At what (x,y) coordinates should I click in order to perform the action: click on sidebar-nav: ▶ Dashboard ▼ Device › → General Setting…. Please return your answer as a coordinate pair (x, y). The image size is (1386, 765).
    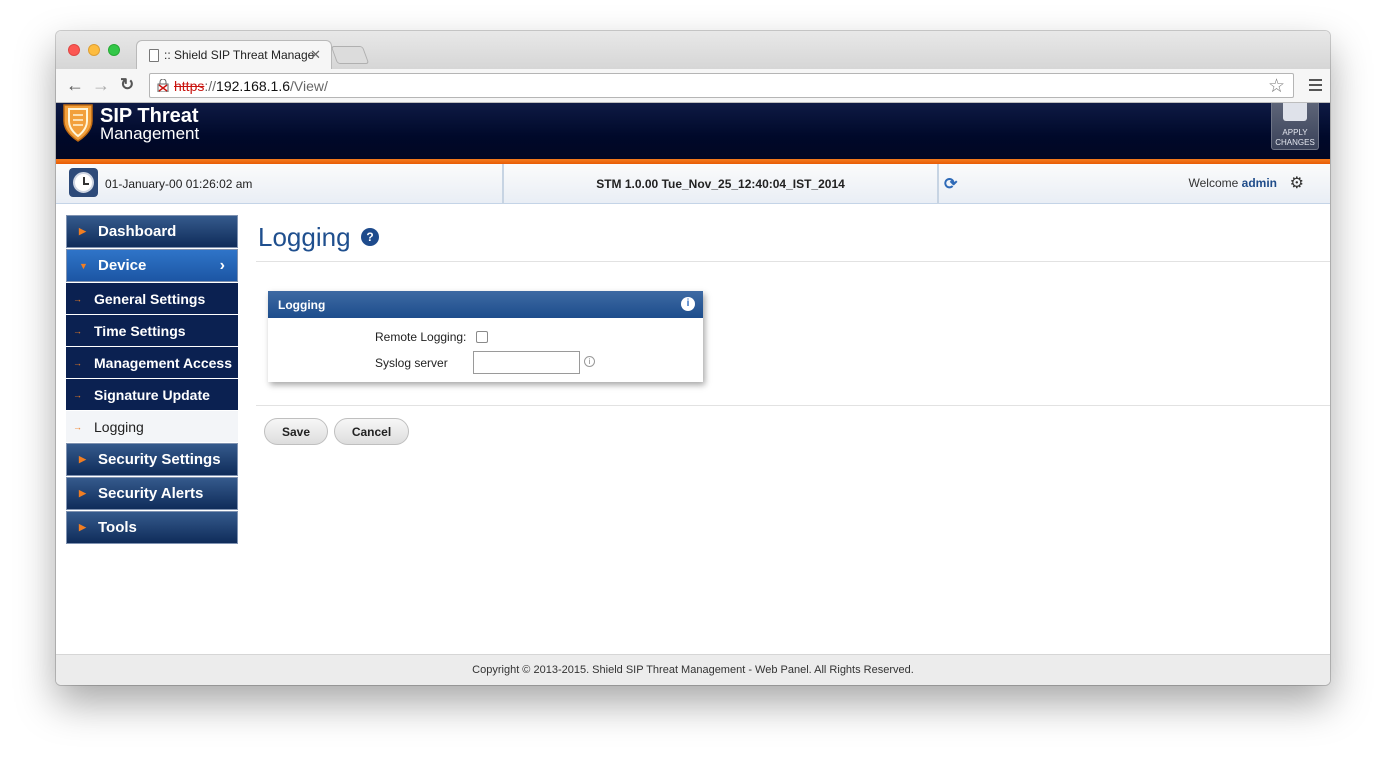
    Looking at the image, I should click on (152, 380).